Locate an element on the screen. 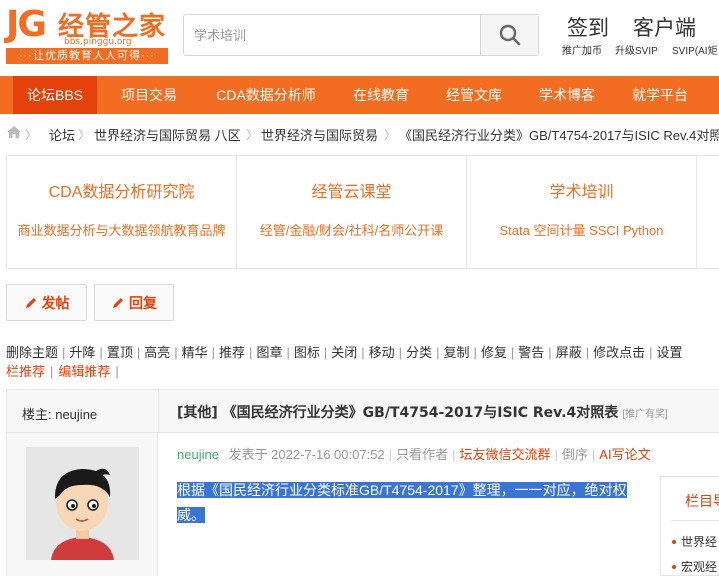 This screenshot has width=719, height=576. mod-stamp: 图章 is located at coordinates (269, 352).